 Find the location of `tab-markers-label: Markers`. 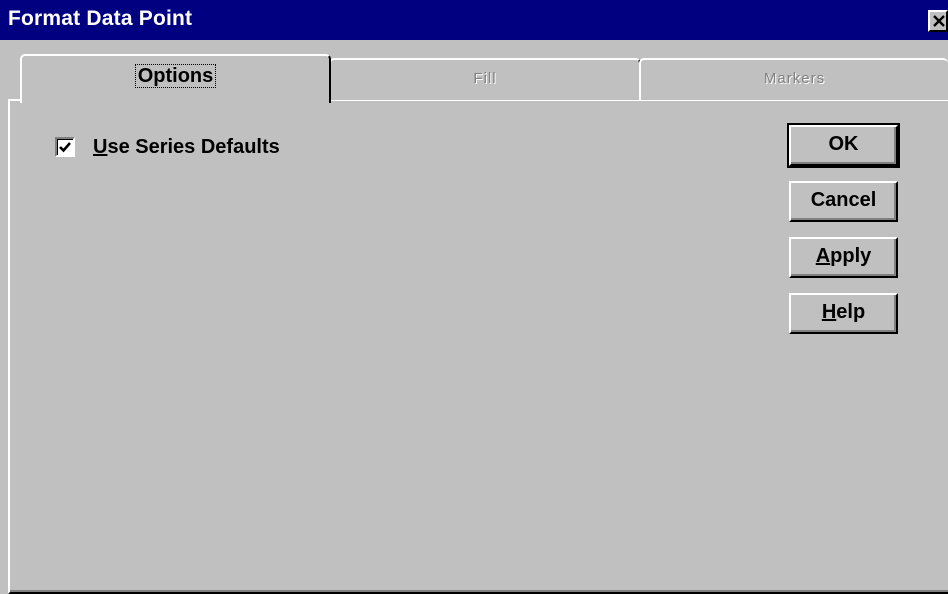

tab-markers-label: Markers is located at coordinates (794, 78).